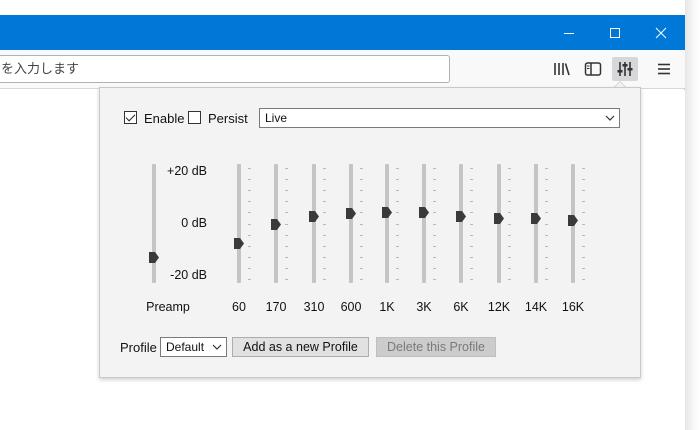 The height and width of the screenshot is (430, 700). I want to click on window-shadow, so click(692, 215).